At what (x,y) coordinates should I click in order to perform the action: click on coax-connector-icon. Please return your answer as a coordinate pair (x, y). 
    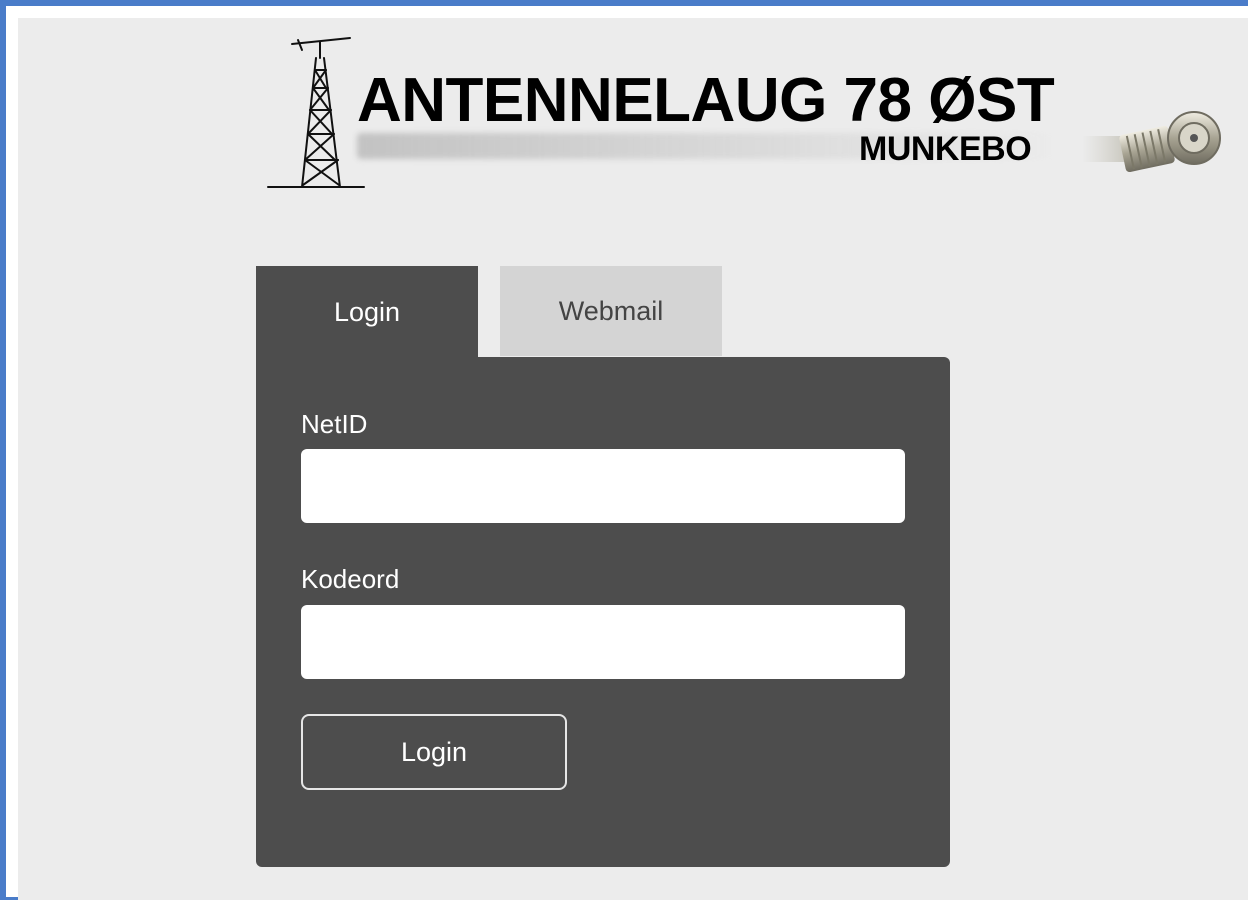
    Looking at the image, I should click on (1151, 142).